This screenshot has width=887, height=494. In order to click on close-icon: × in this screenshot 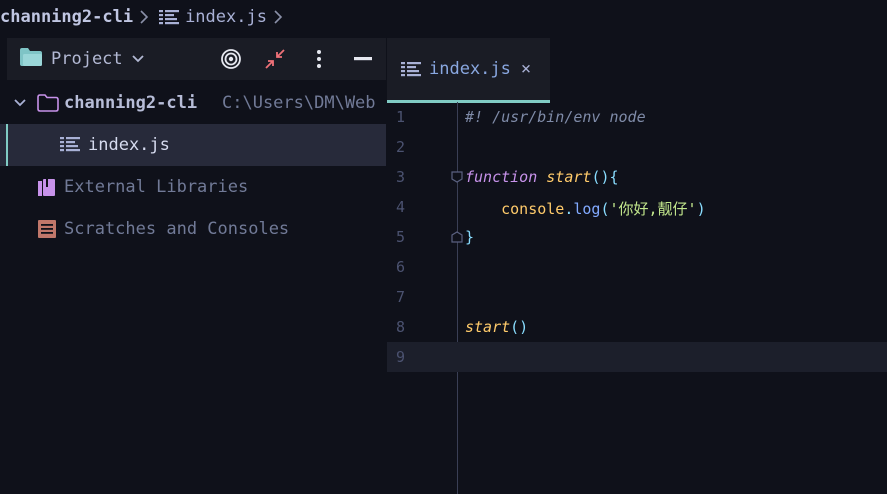, I will do `click(526, 69)`.